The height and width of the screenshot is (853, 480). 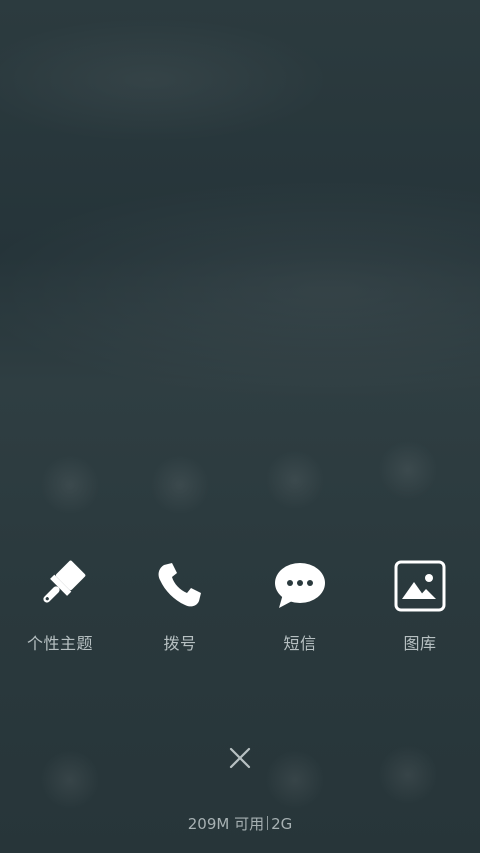 I want to click on recent-apps-row: 个性主题 拨号 短信 图库, so click(x=240, y=611).